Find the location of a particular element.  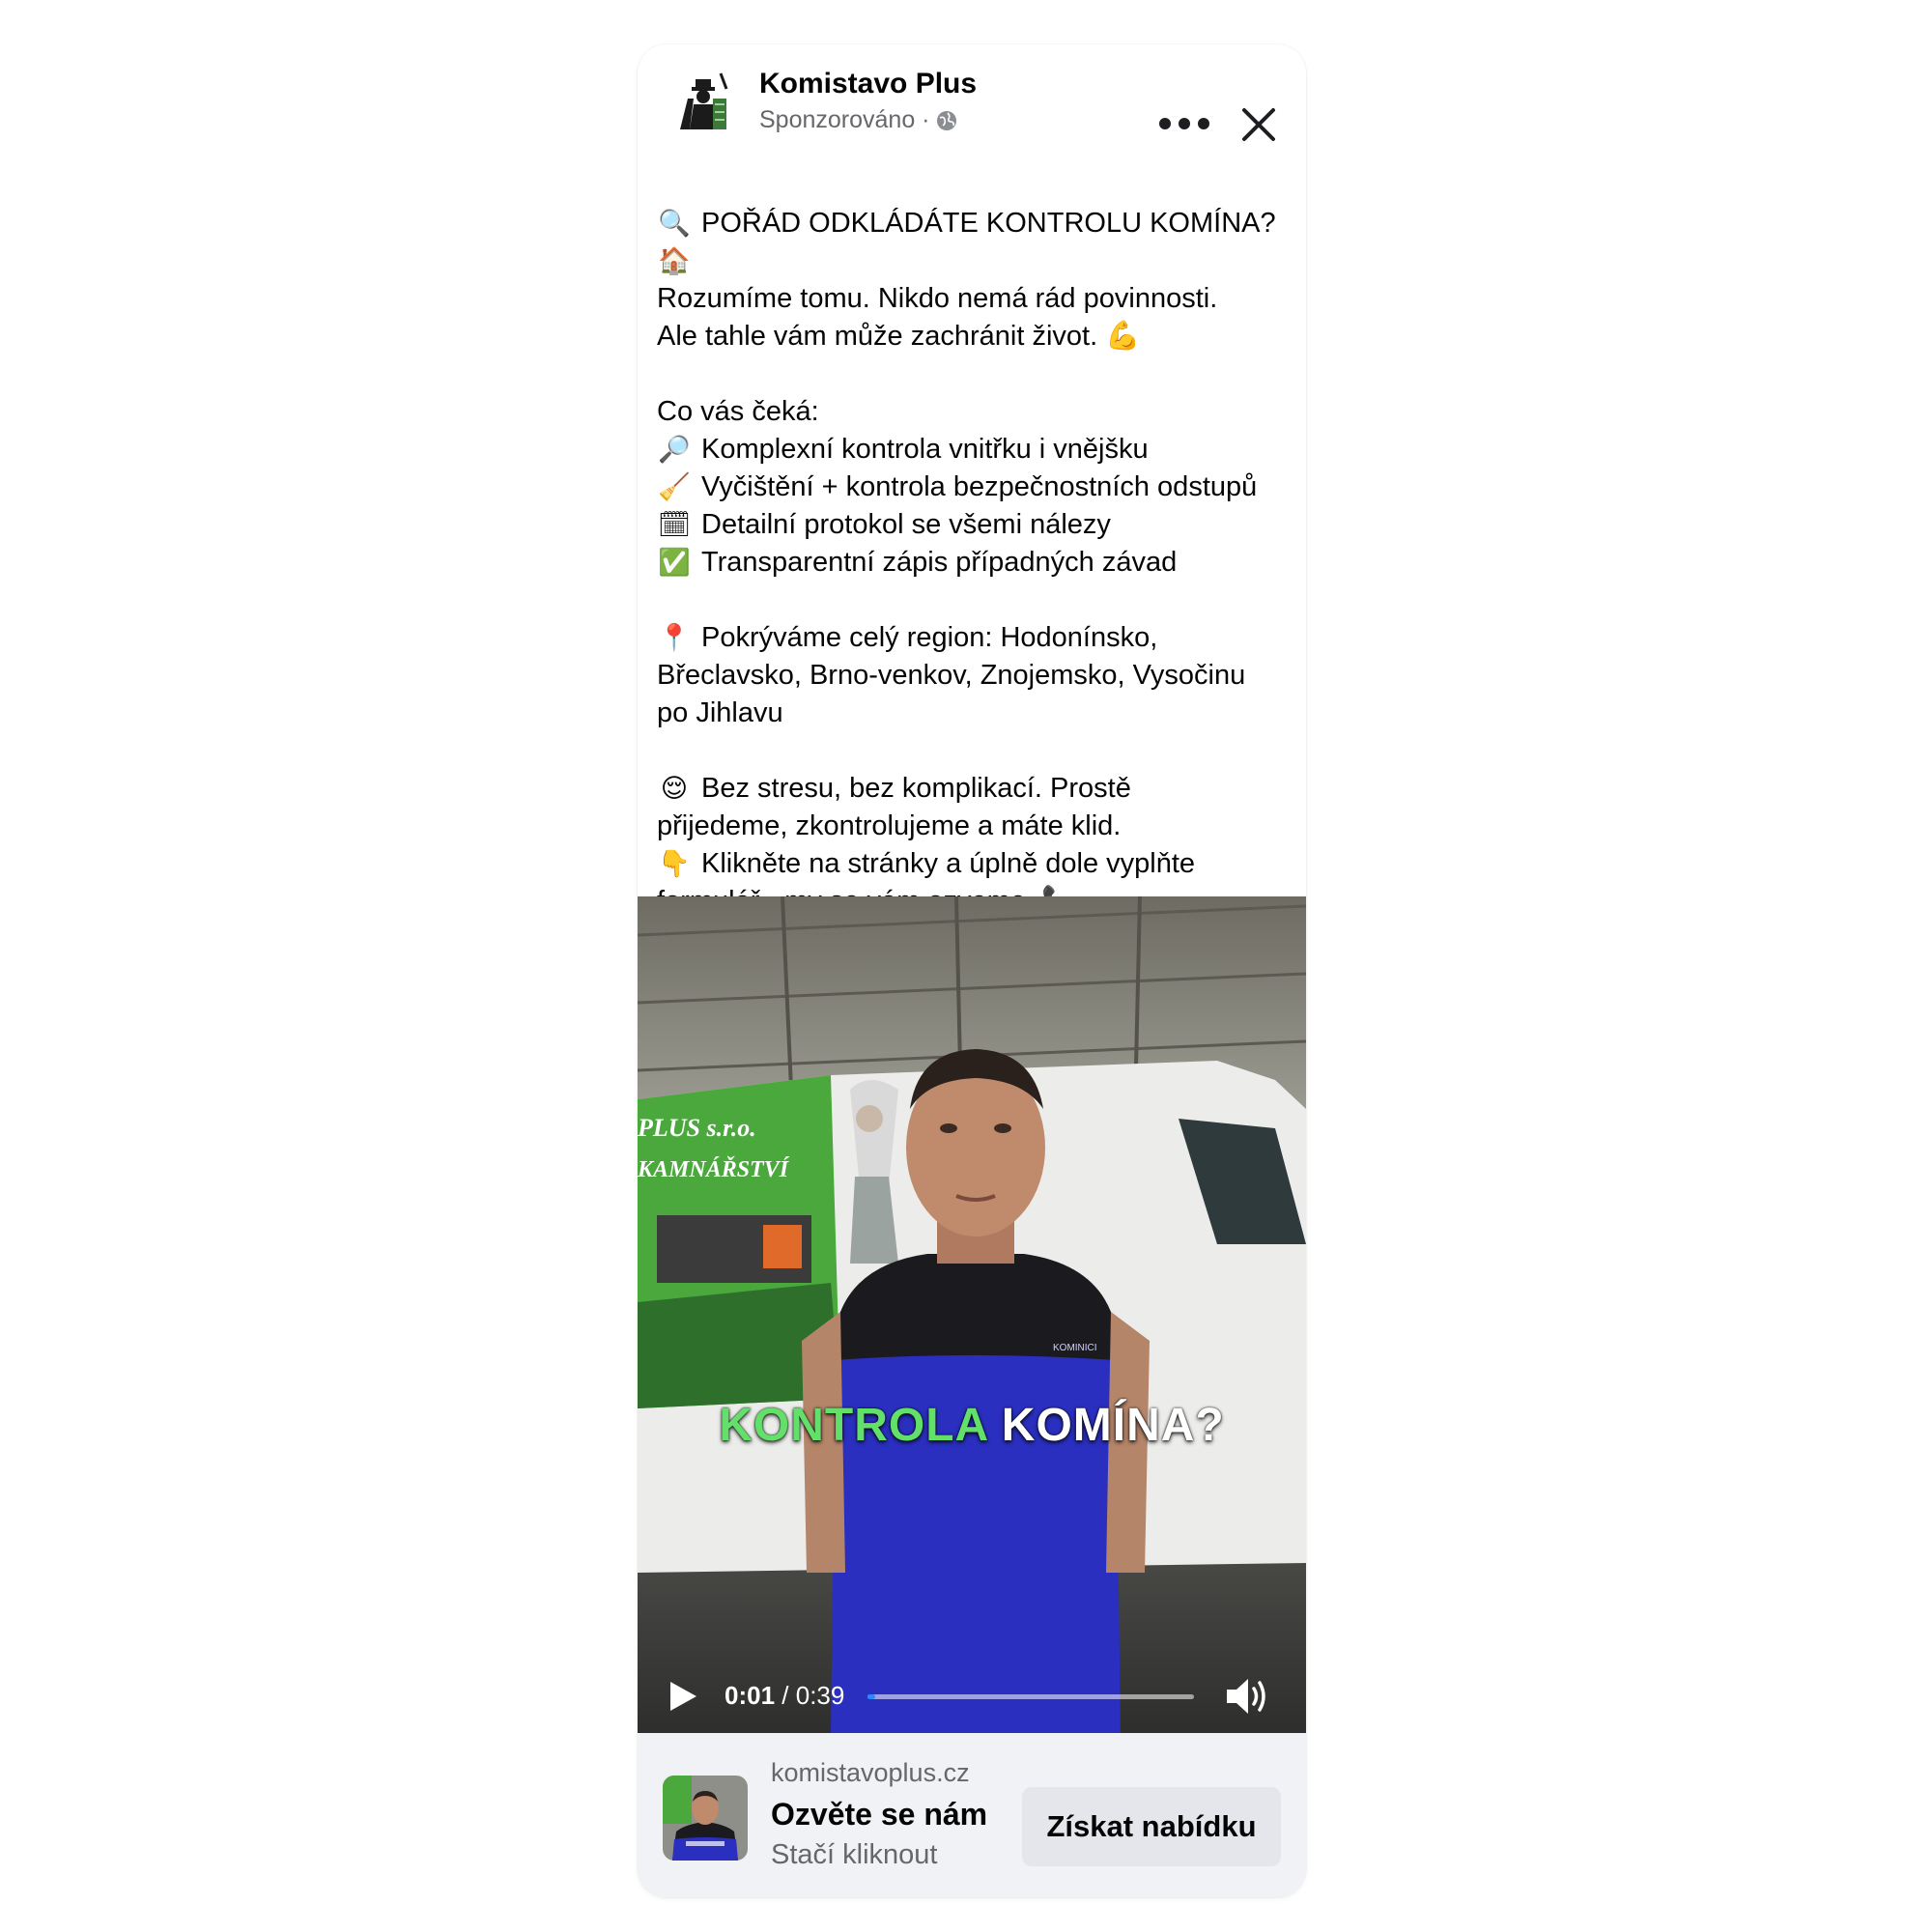

post-text-content: Klikněte na stránky a úplně dole vyplňte is located at coordinates (948, 863).